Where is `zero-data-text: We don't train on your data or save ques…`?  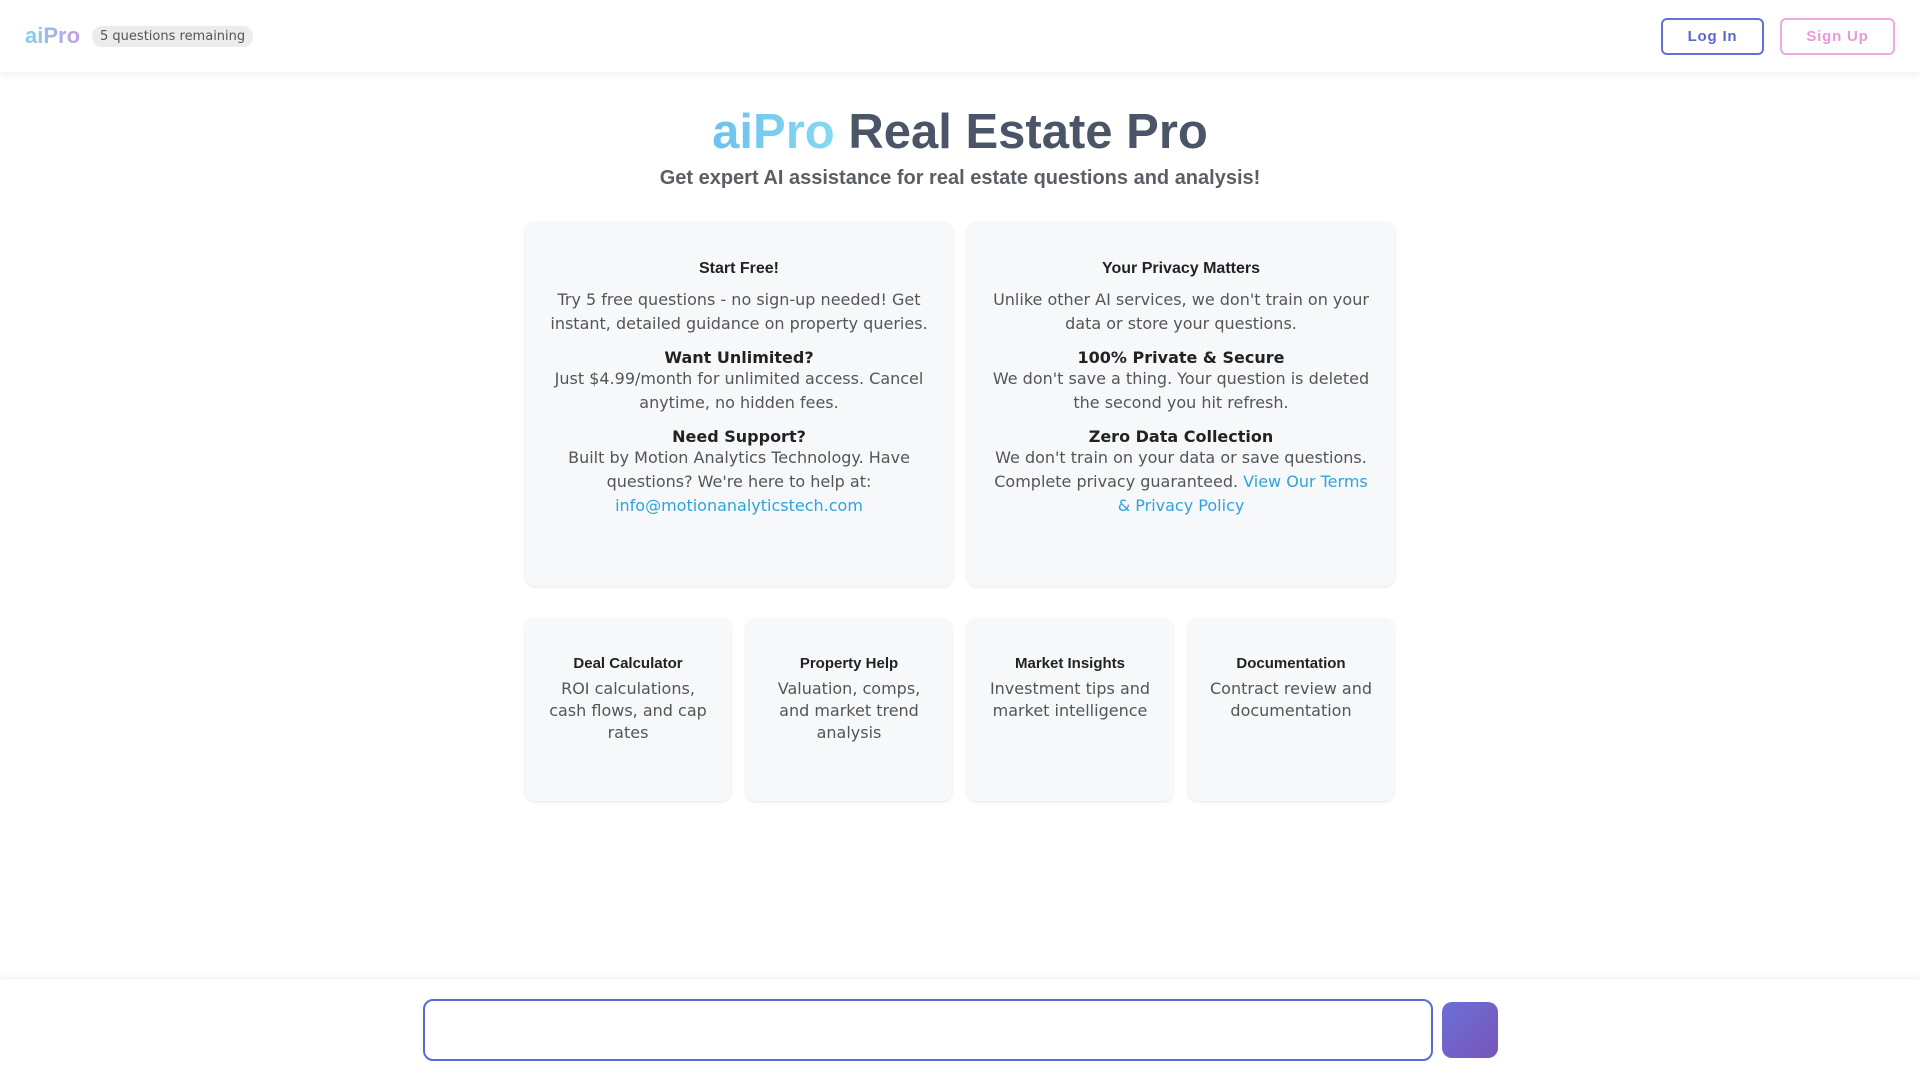 zero-data-text: We don't train on your data or save ques… is located at coordinates (1181, 482).